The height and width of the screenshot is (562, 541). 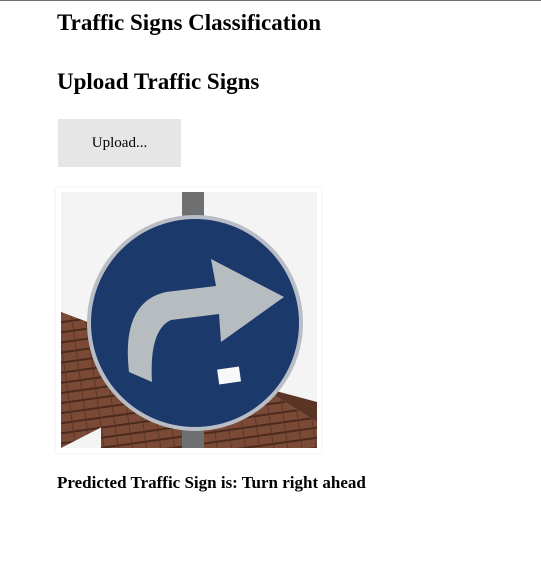 What do you see at coordinates (189, 22) in the screenshot?
I see `page-title: Traffic Signs Classification` at bounding box center [189, 22].